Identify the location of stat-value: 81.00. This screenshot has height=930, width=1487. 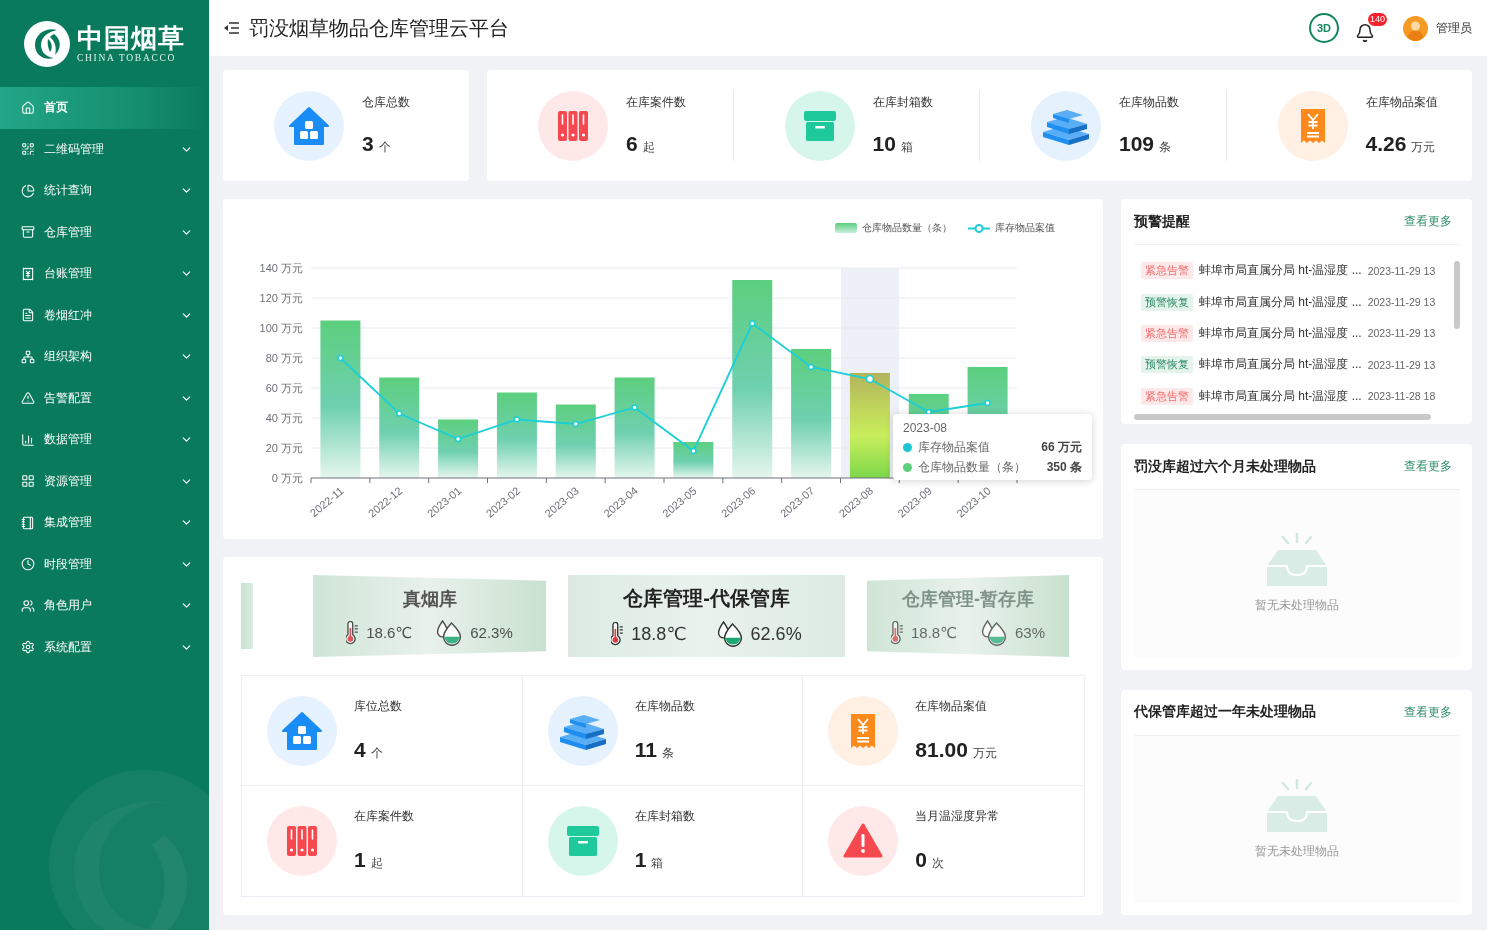
(941, 749).